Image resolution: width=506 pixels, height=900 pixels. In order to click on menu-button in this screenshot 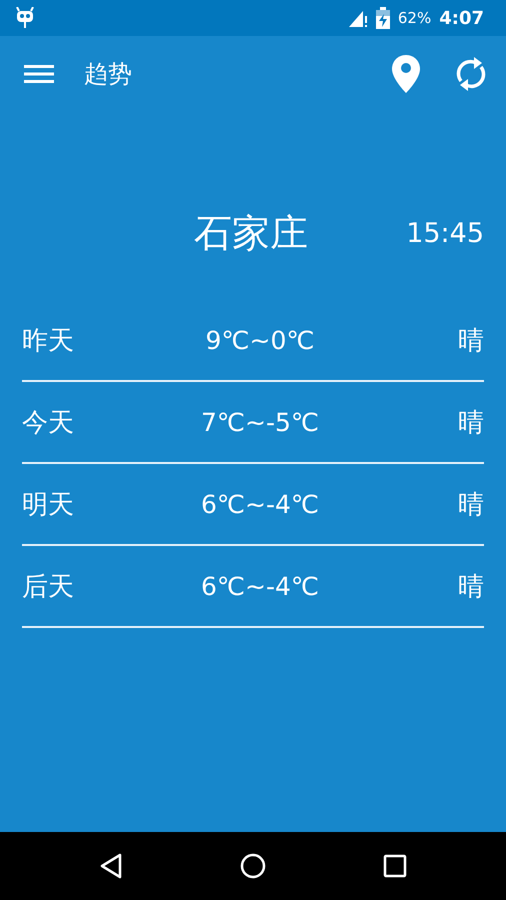, I will do `click(39, 74)`.